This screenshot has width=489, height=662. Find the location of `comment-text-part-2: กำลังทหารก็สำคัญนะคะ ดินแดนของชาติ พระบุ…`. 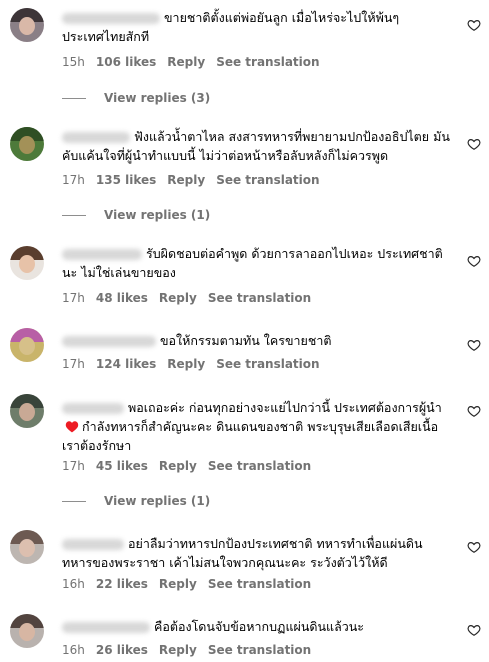

comment-text-part-2: กำลังทหารก็สำคัญนะคะ ดินแดนของชาติ พระบุ… is located at coordinates (250, 436).